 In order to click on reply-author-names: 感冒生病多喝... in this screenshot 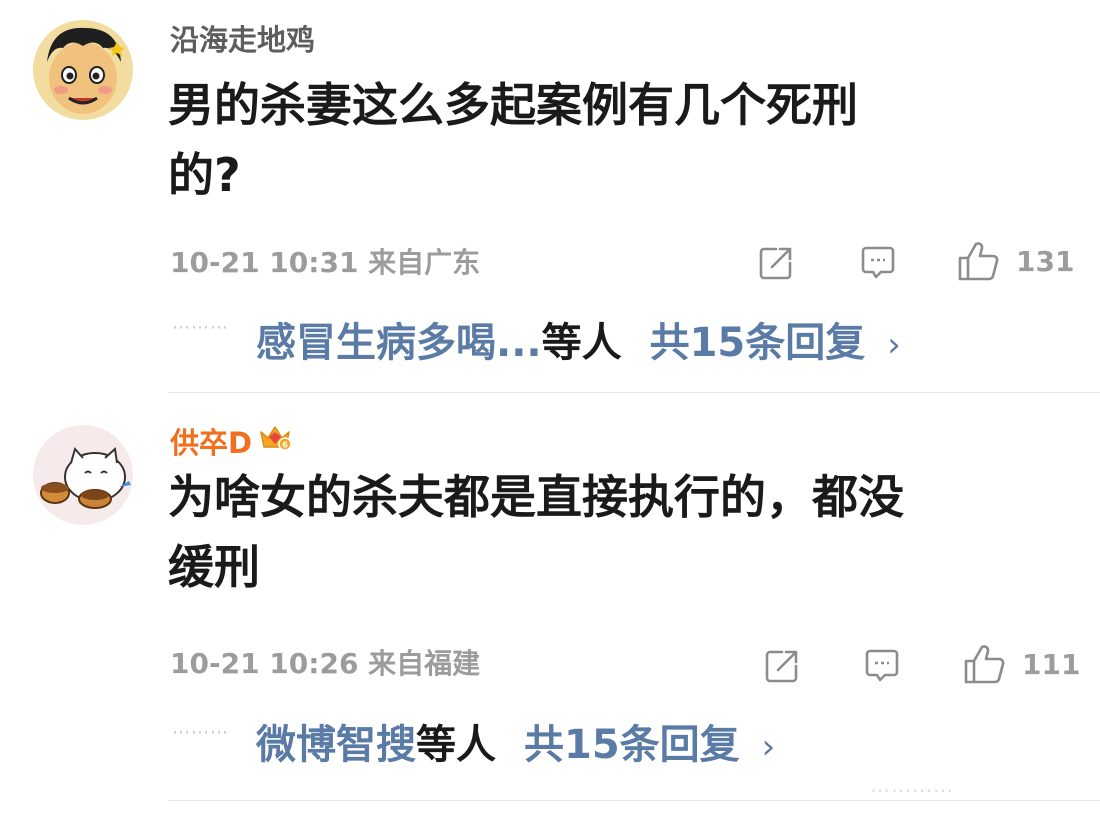, I will do `click(399, 343)`.